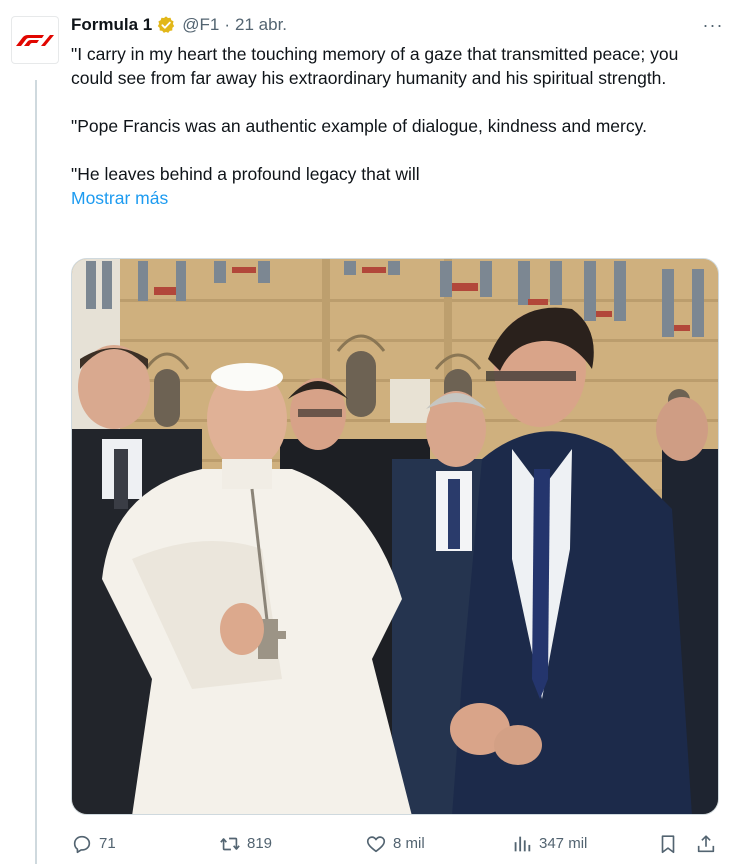 The image size is (747, 864). I want to click on tweet-header: Formula 1 @F1 · 21 abr. ···, so click(396, 25).